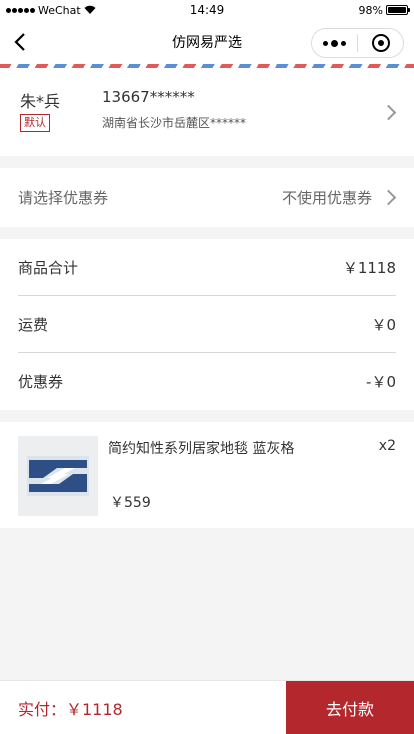 The height and width of the screenshot is (734, 414). Describe the element at coordinates (41, 382) in the screenshot. I see `coupon-discount-label: 优惠券` at that location.